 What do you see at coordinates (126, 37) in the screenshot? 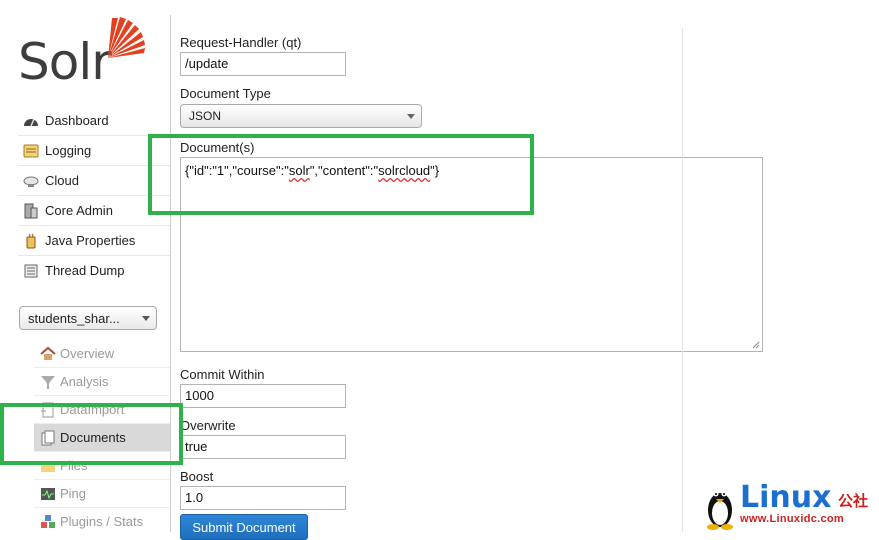
I see `solr-sun-icon` at bounding box center [126, 37].